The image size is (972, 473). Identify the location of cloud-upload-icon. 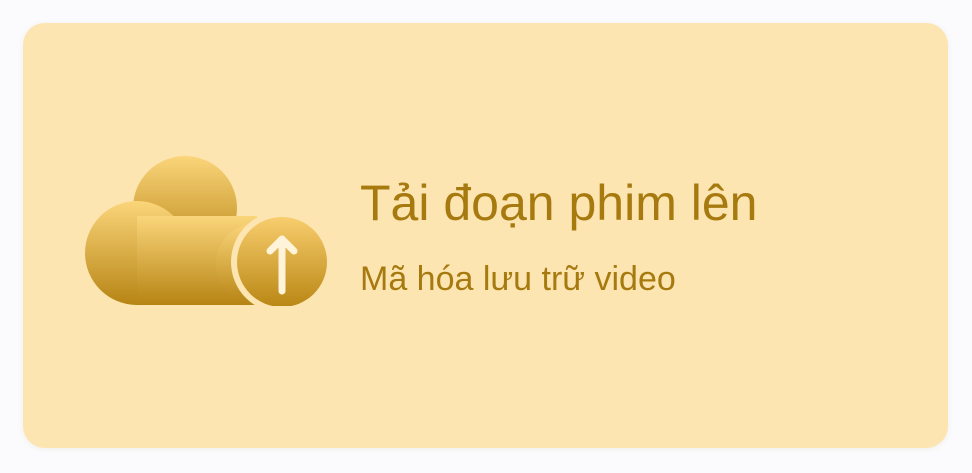
(207, 231).